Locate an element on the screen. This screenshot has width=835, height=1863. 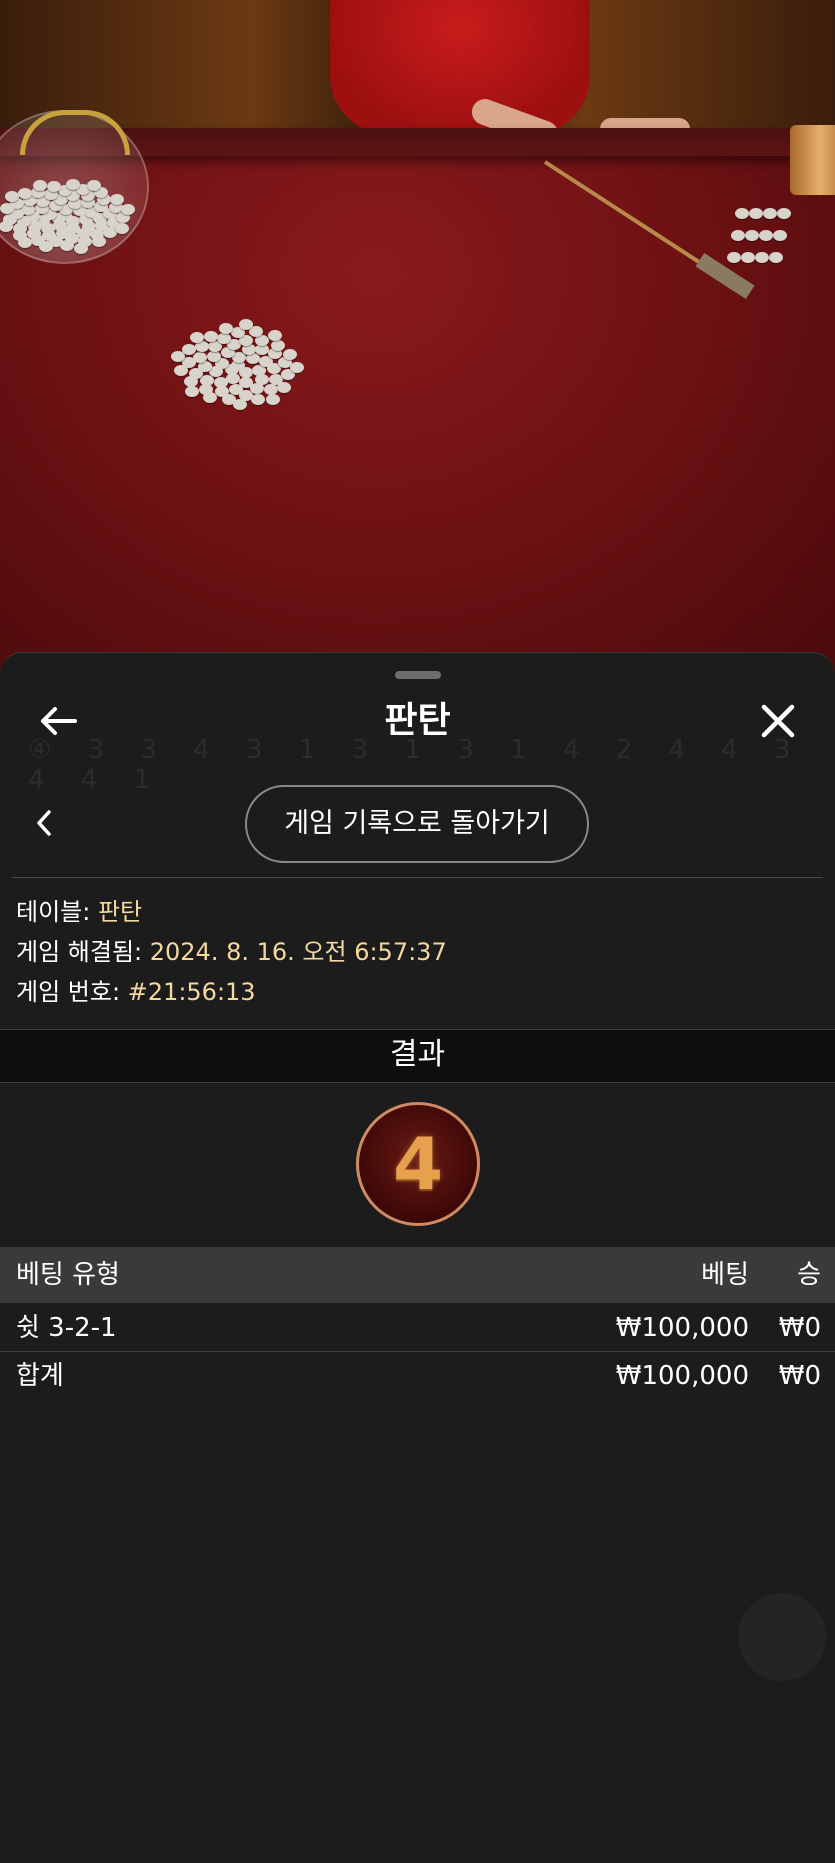
brass-cup is located at coordinates (812, 160).